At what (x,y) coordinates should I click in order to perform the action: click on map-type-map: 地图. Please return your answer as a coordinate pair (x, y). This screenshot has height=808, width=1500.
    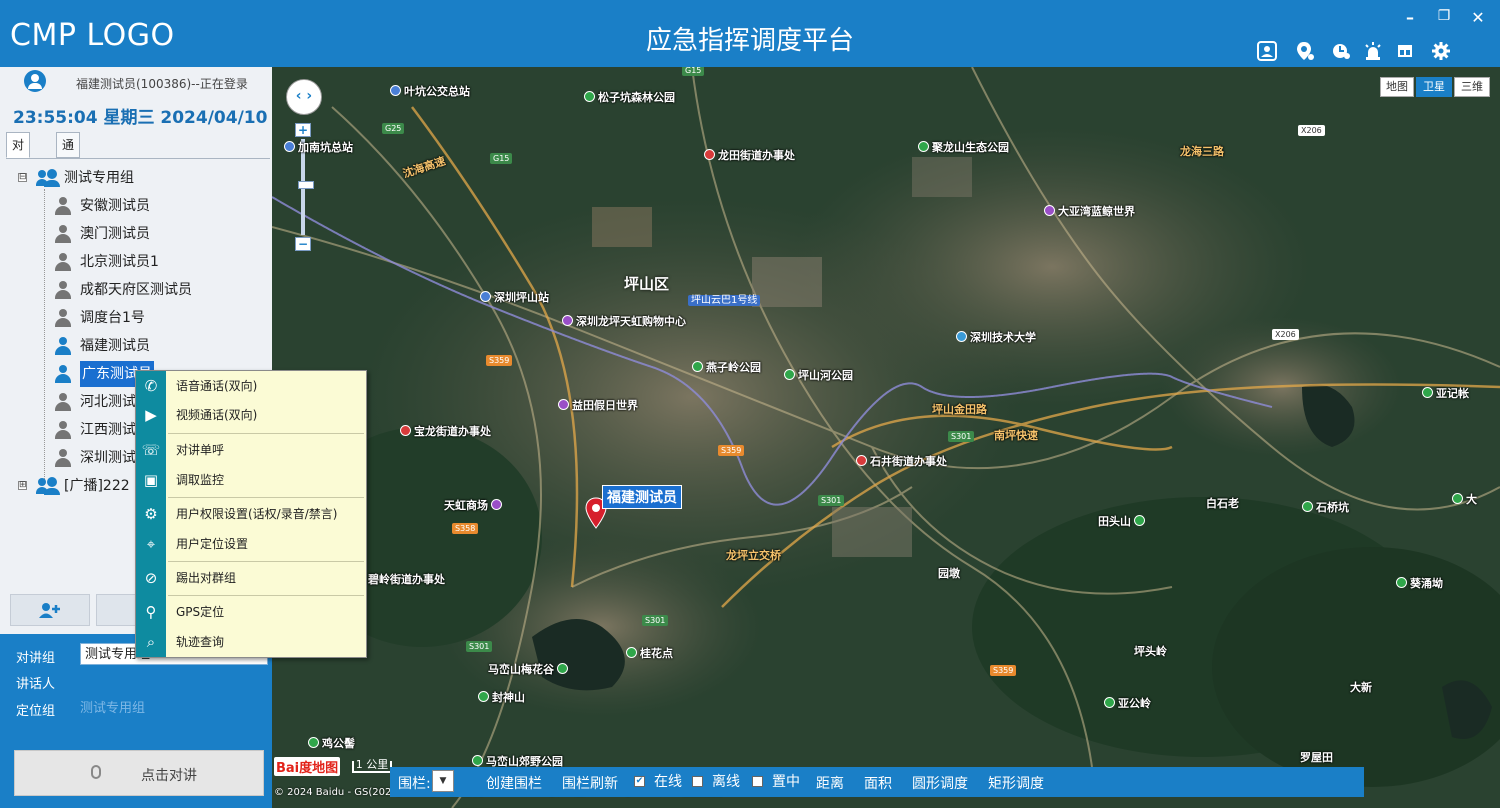
    Looking at the image, I should click on (1397, 87).